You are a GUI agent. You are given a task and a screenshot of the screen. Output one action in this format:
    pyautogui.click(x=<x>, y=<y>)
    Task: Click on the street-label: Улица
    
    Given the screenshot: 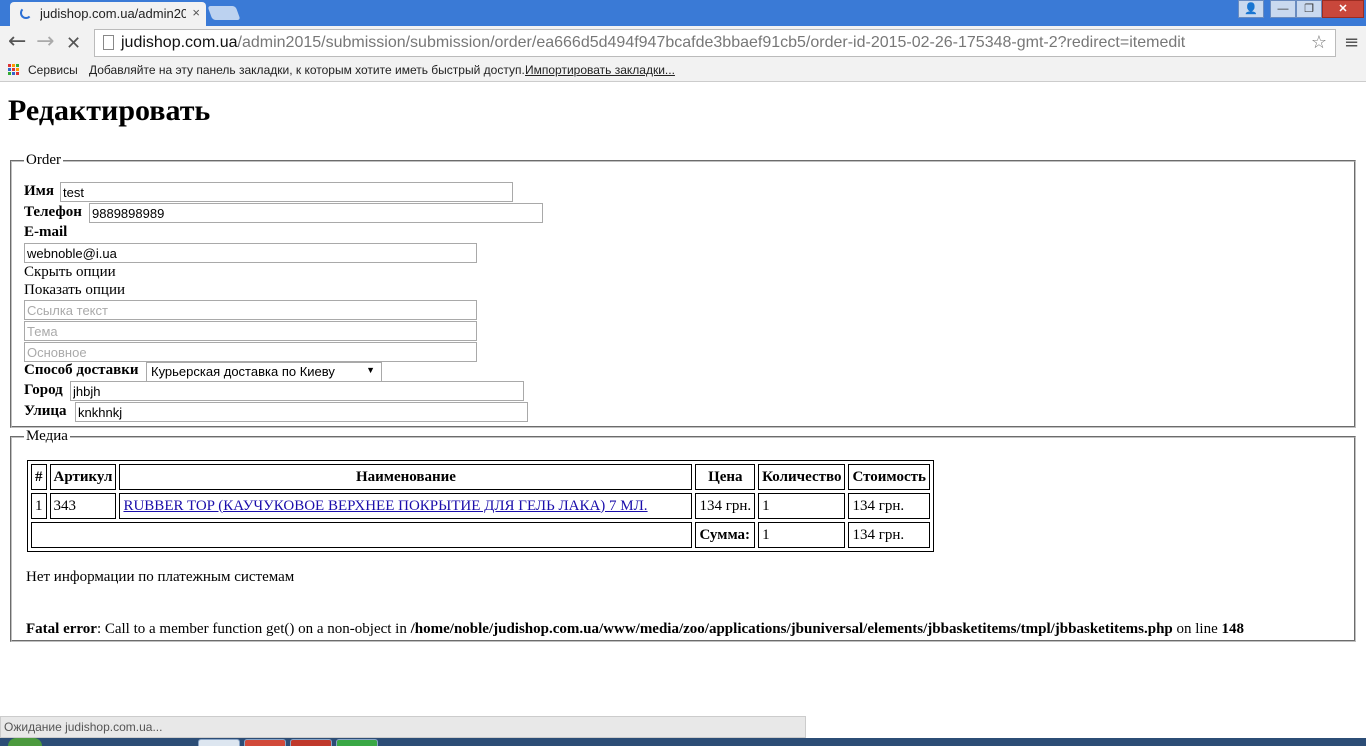 What is the action you would take?
    pyautogui.click(x=45, y=411)
    